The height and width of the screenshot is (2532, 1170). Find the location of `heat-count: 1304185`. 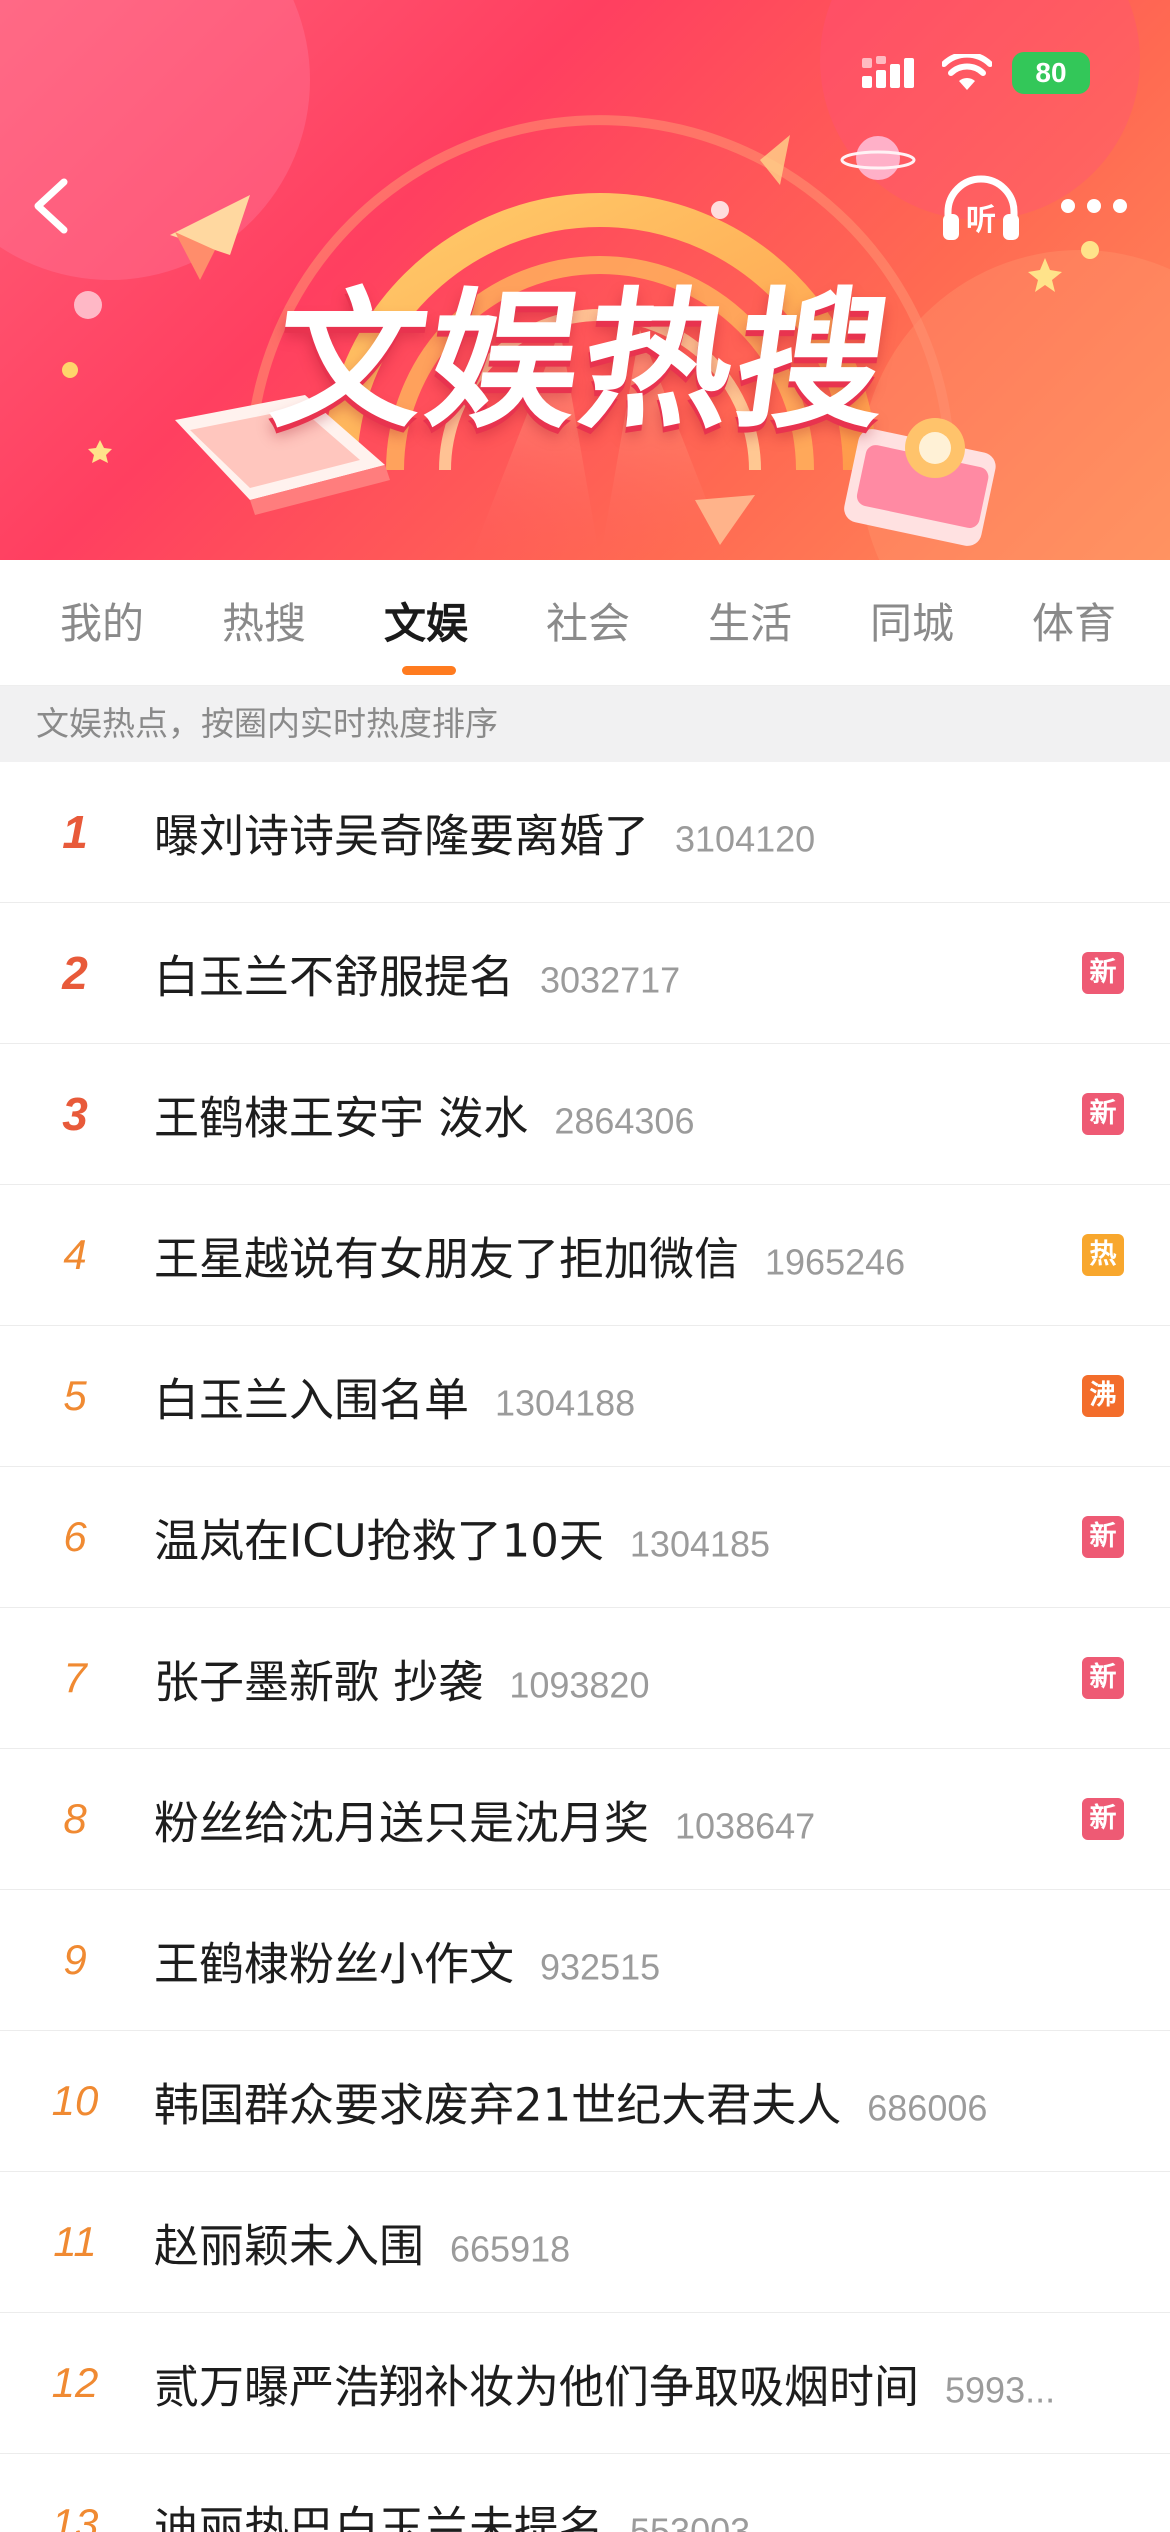

heat-count: 1304185 is located at coordinates (700, 1544).